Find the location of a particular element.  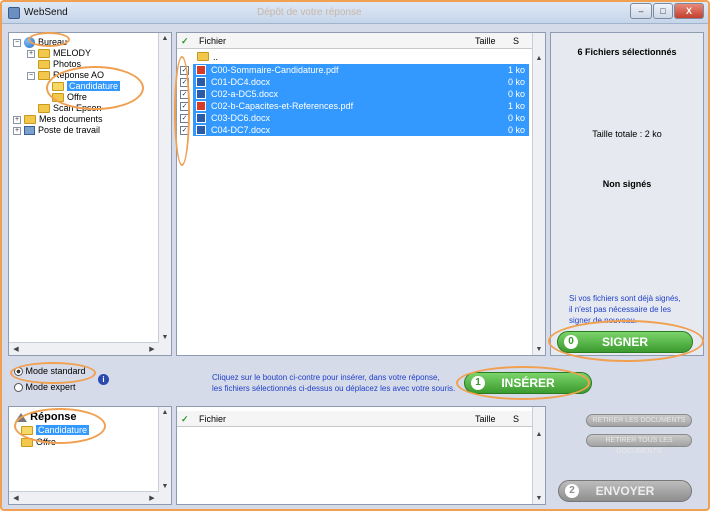

response-home-icon is located at coordinates (21, 417).